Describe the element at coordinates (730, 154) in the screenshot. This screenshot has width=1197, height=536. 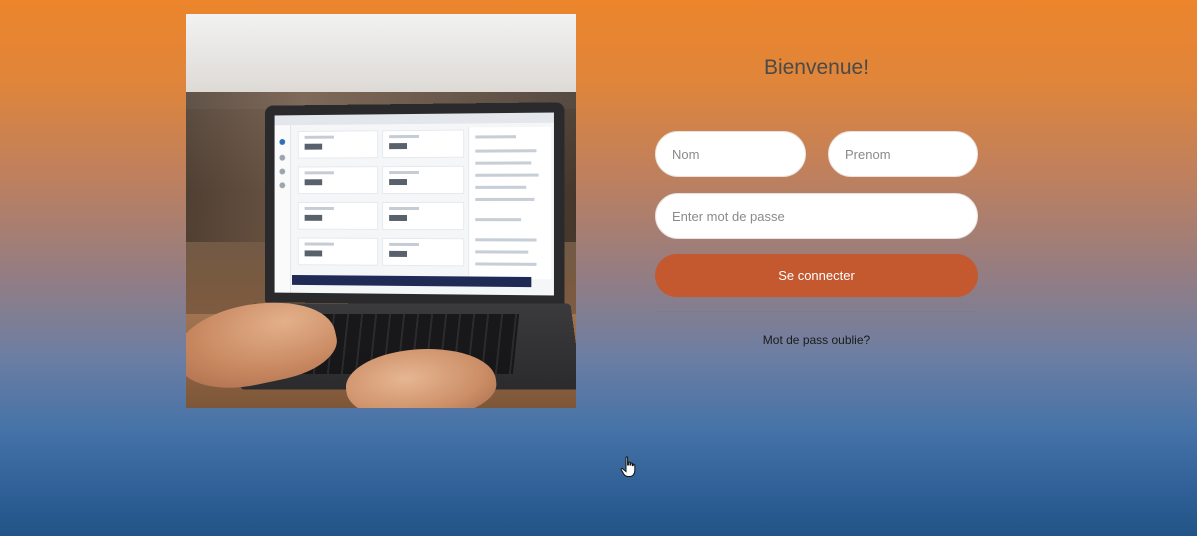
I see `nom-input` at that location.